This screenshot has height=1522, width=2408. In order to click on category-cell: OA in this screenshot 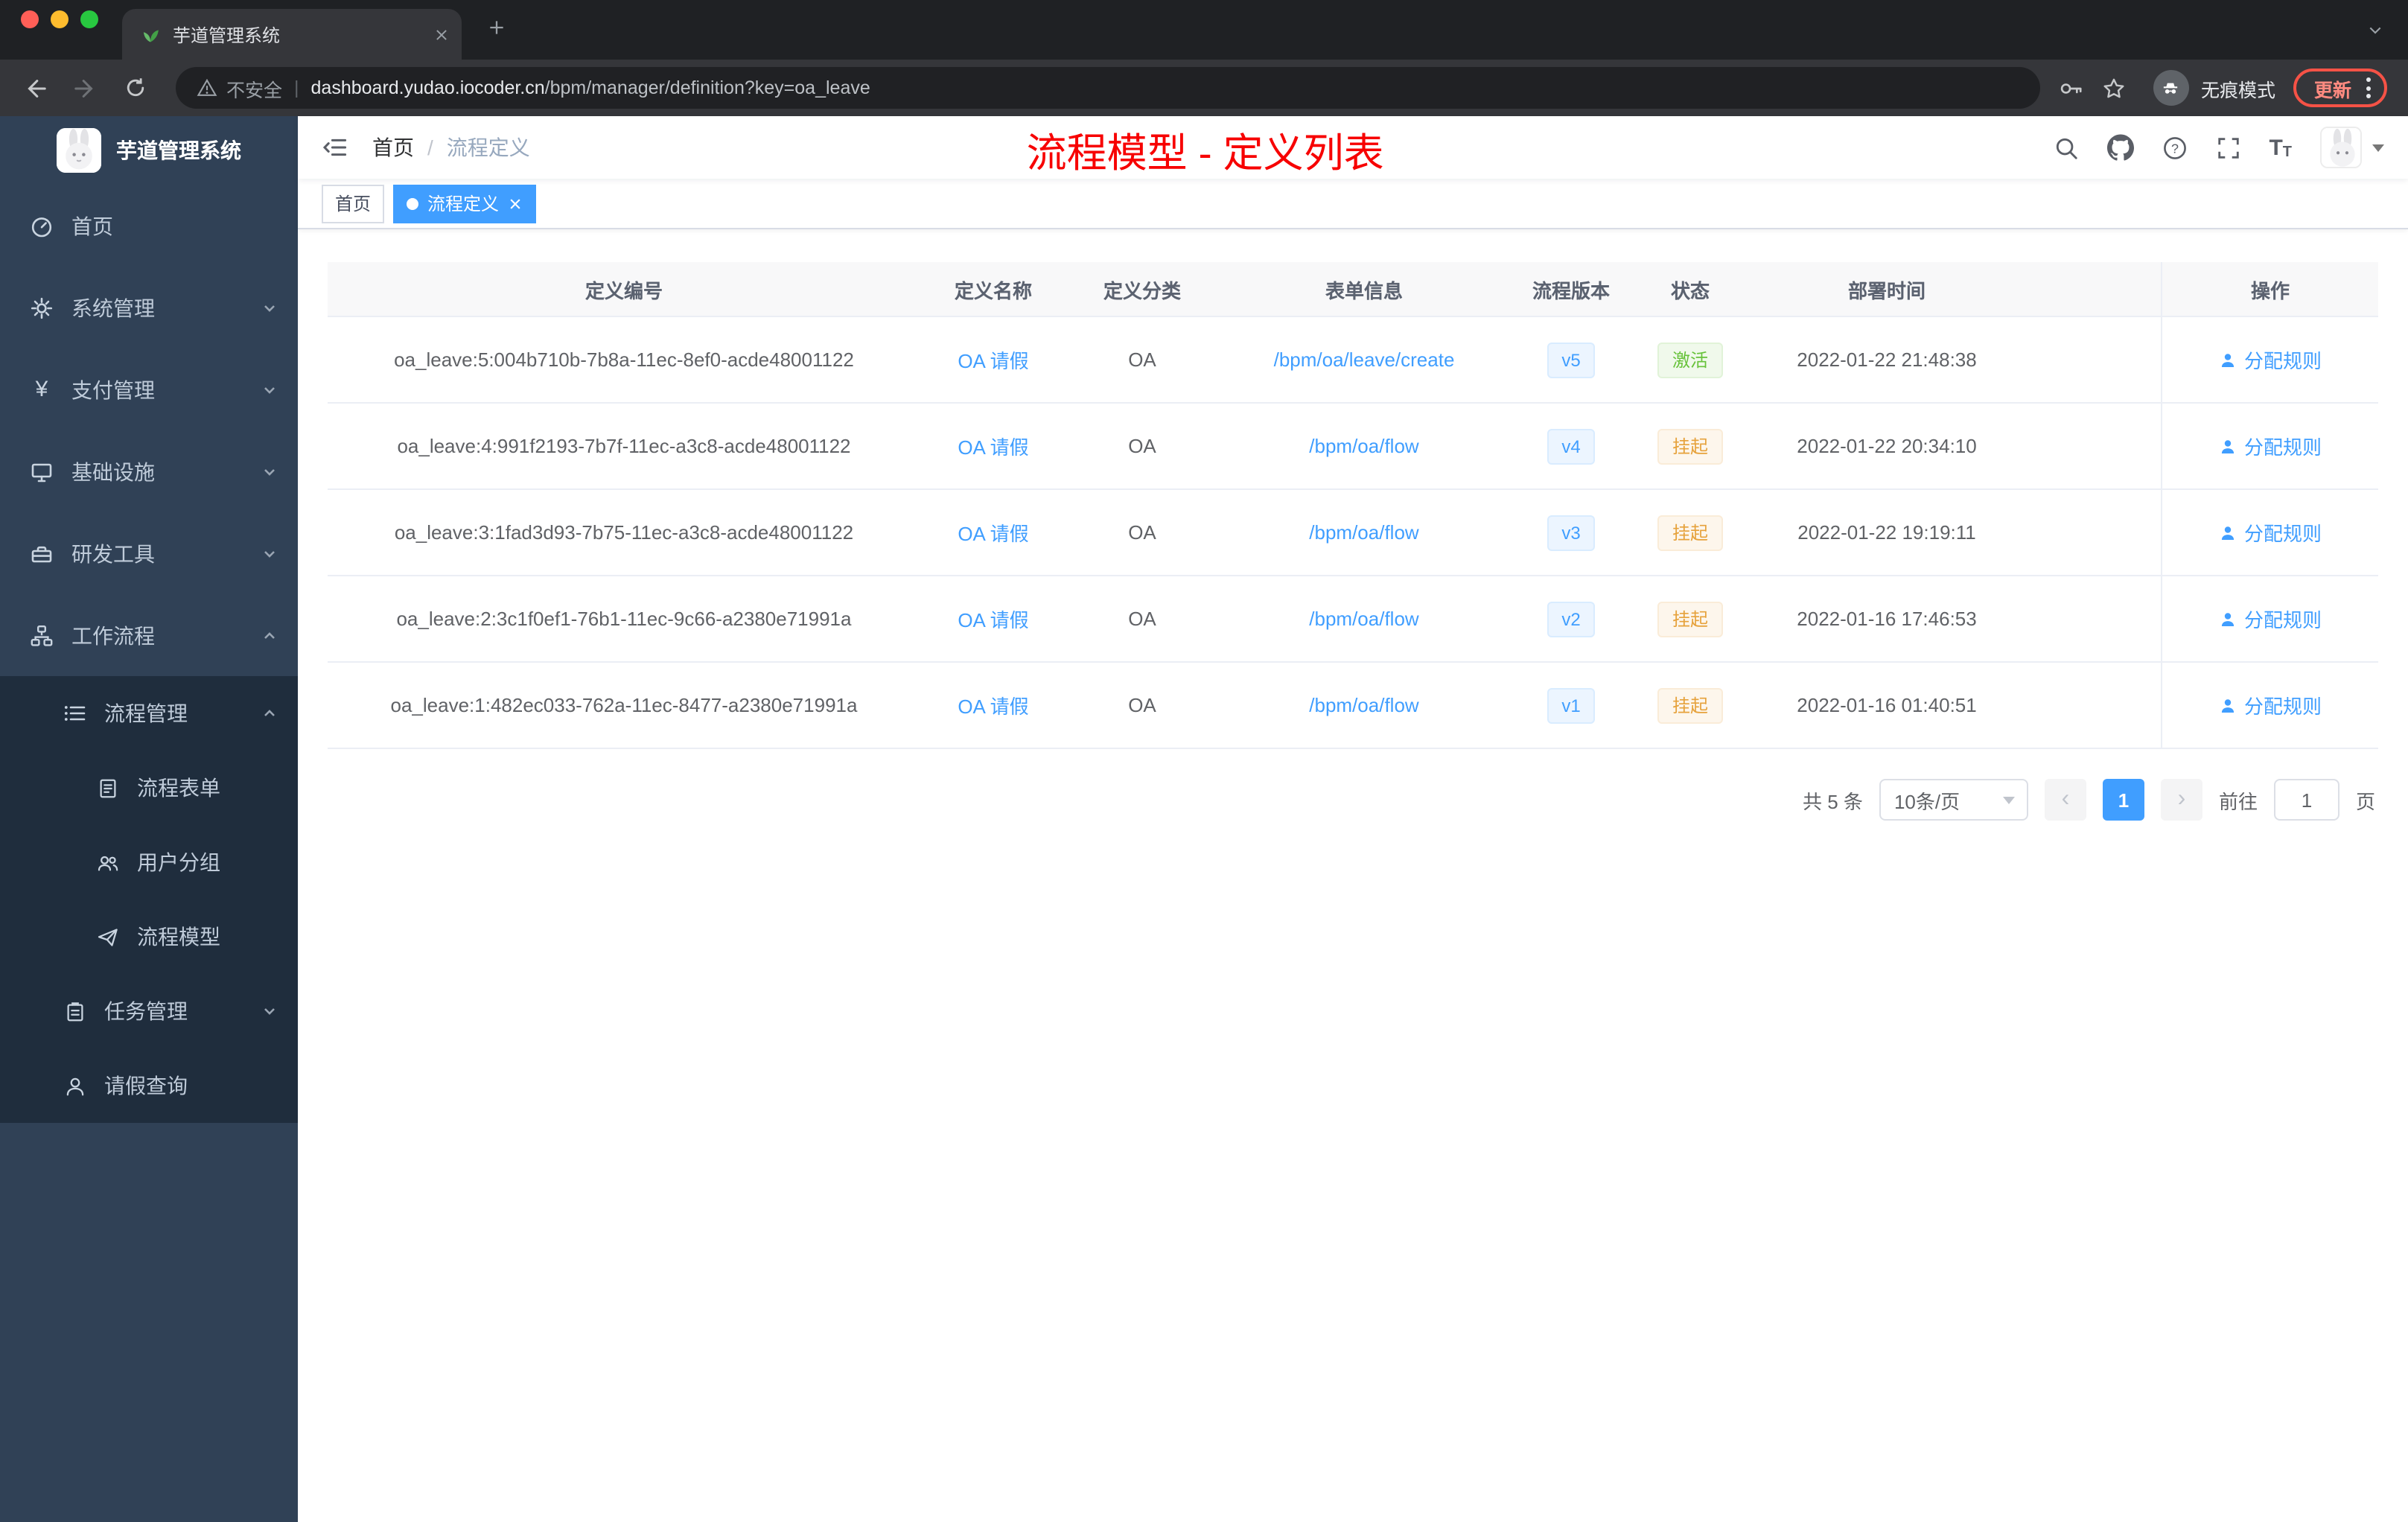, I will do `click(1142, 532)`.